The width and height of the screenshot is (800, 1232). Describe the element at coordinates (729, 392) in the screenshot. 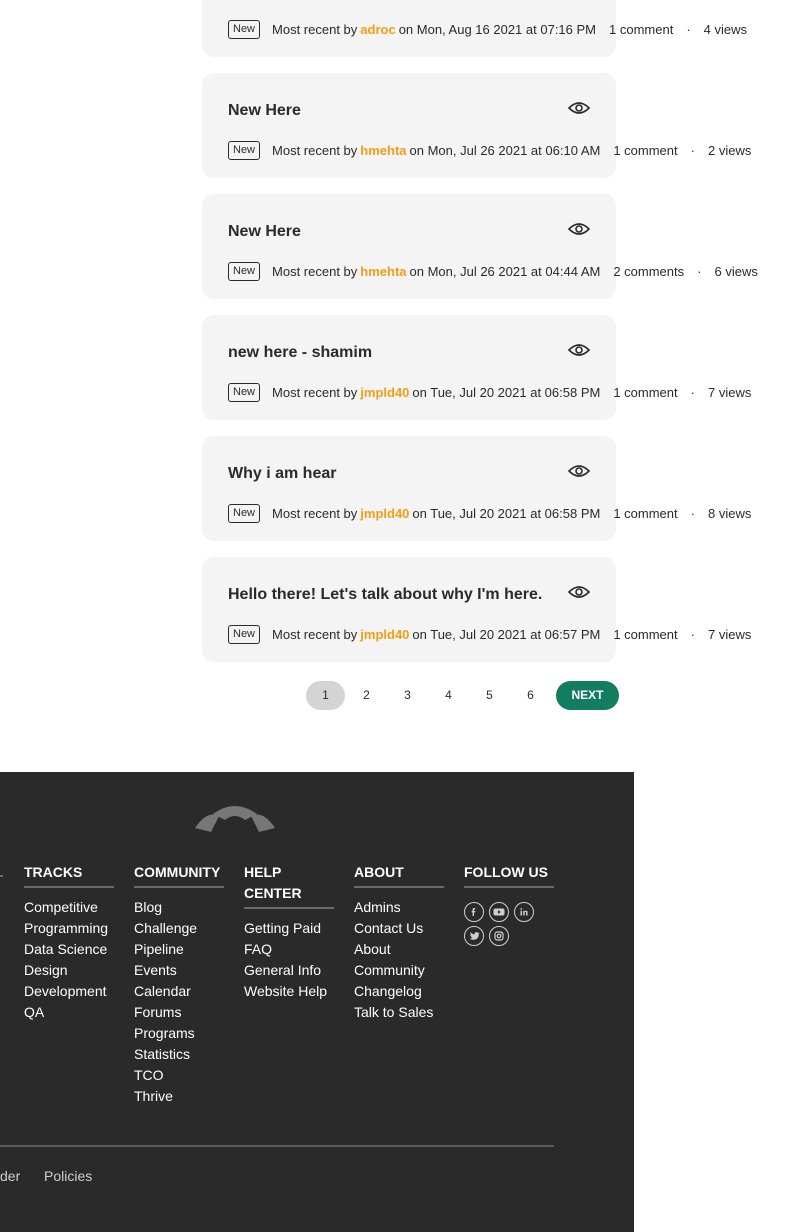

I see `view-count: 7 views` at that location.